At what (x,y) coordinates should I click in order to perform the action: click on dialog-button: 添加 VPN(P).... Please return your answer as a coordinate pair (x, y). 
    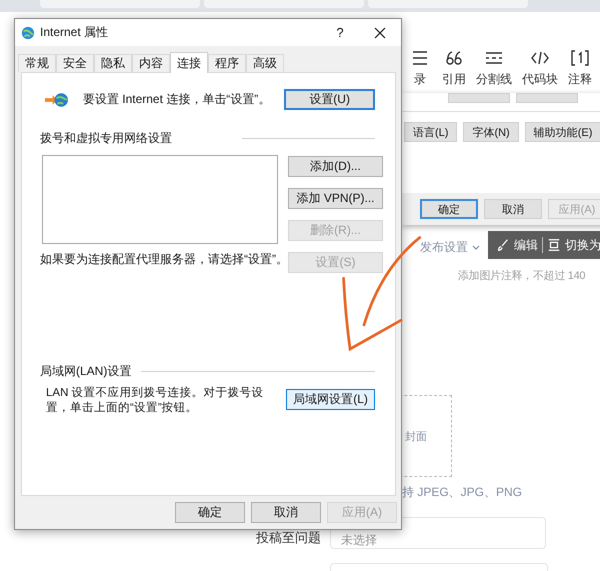
    Looking at the image, I should click on (335, 198).